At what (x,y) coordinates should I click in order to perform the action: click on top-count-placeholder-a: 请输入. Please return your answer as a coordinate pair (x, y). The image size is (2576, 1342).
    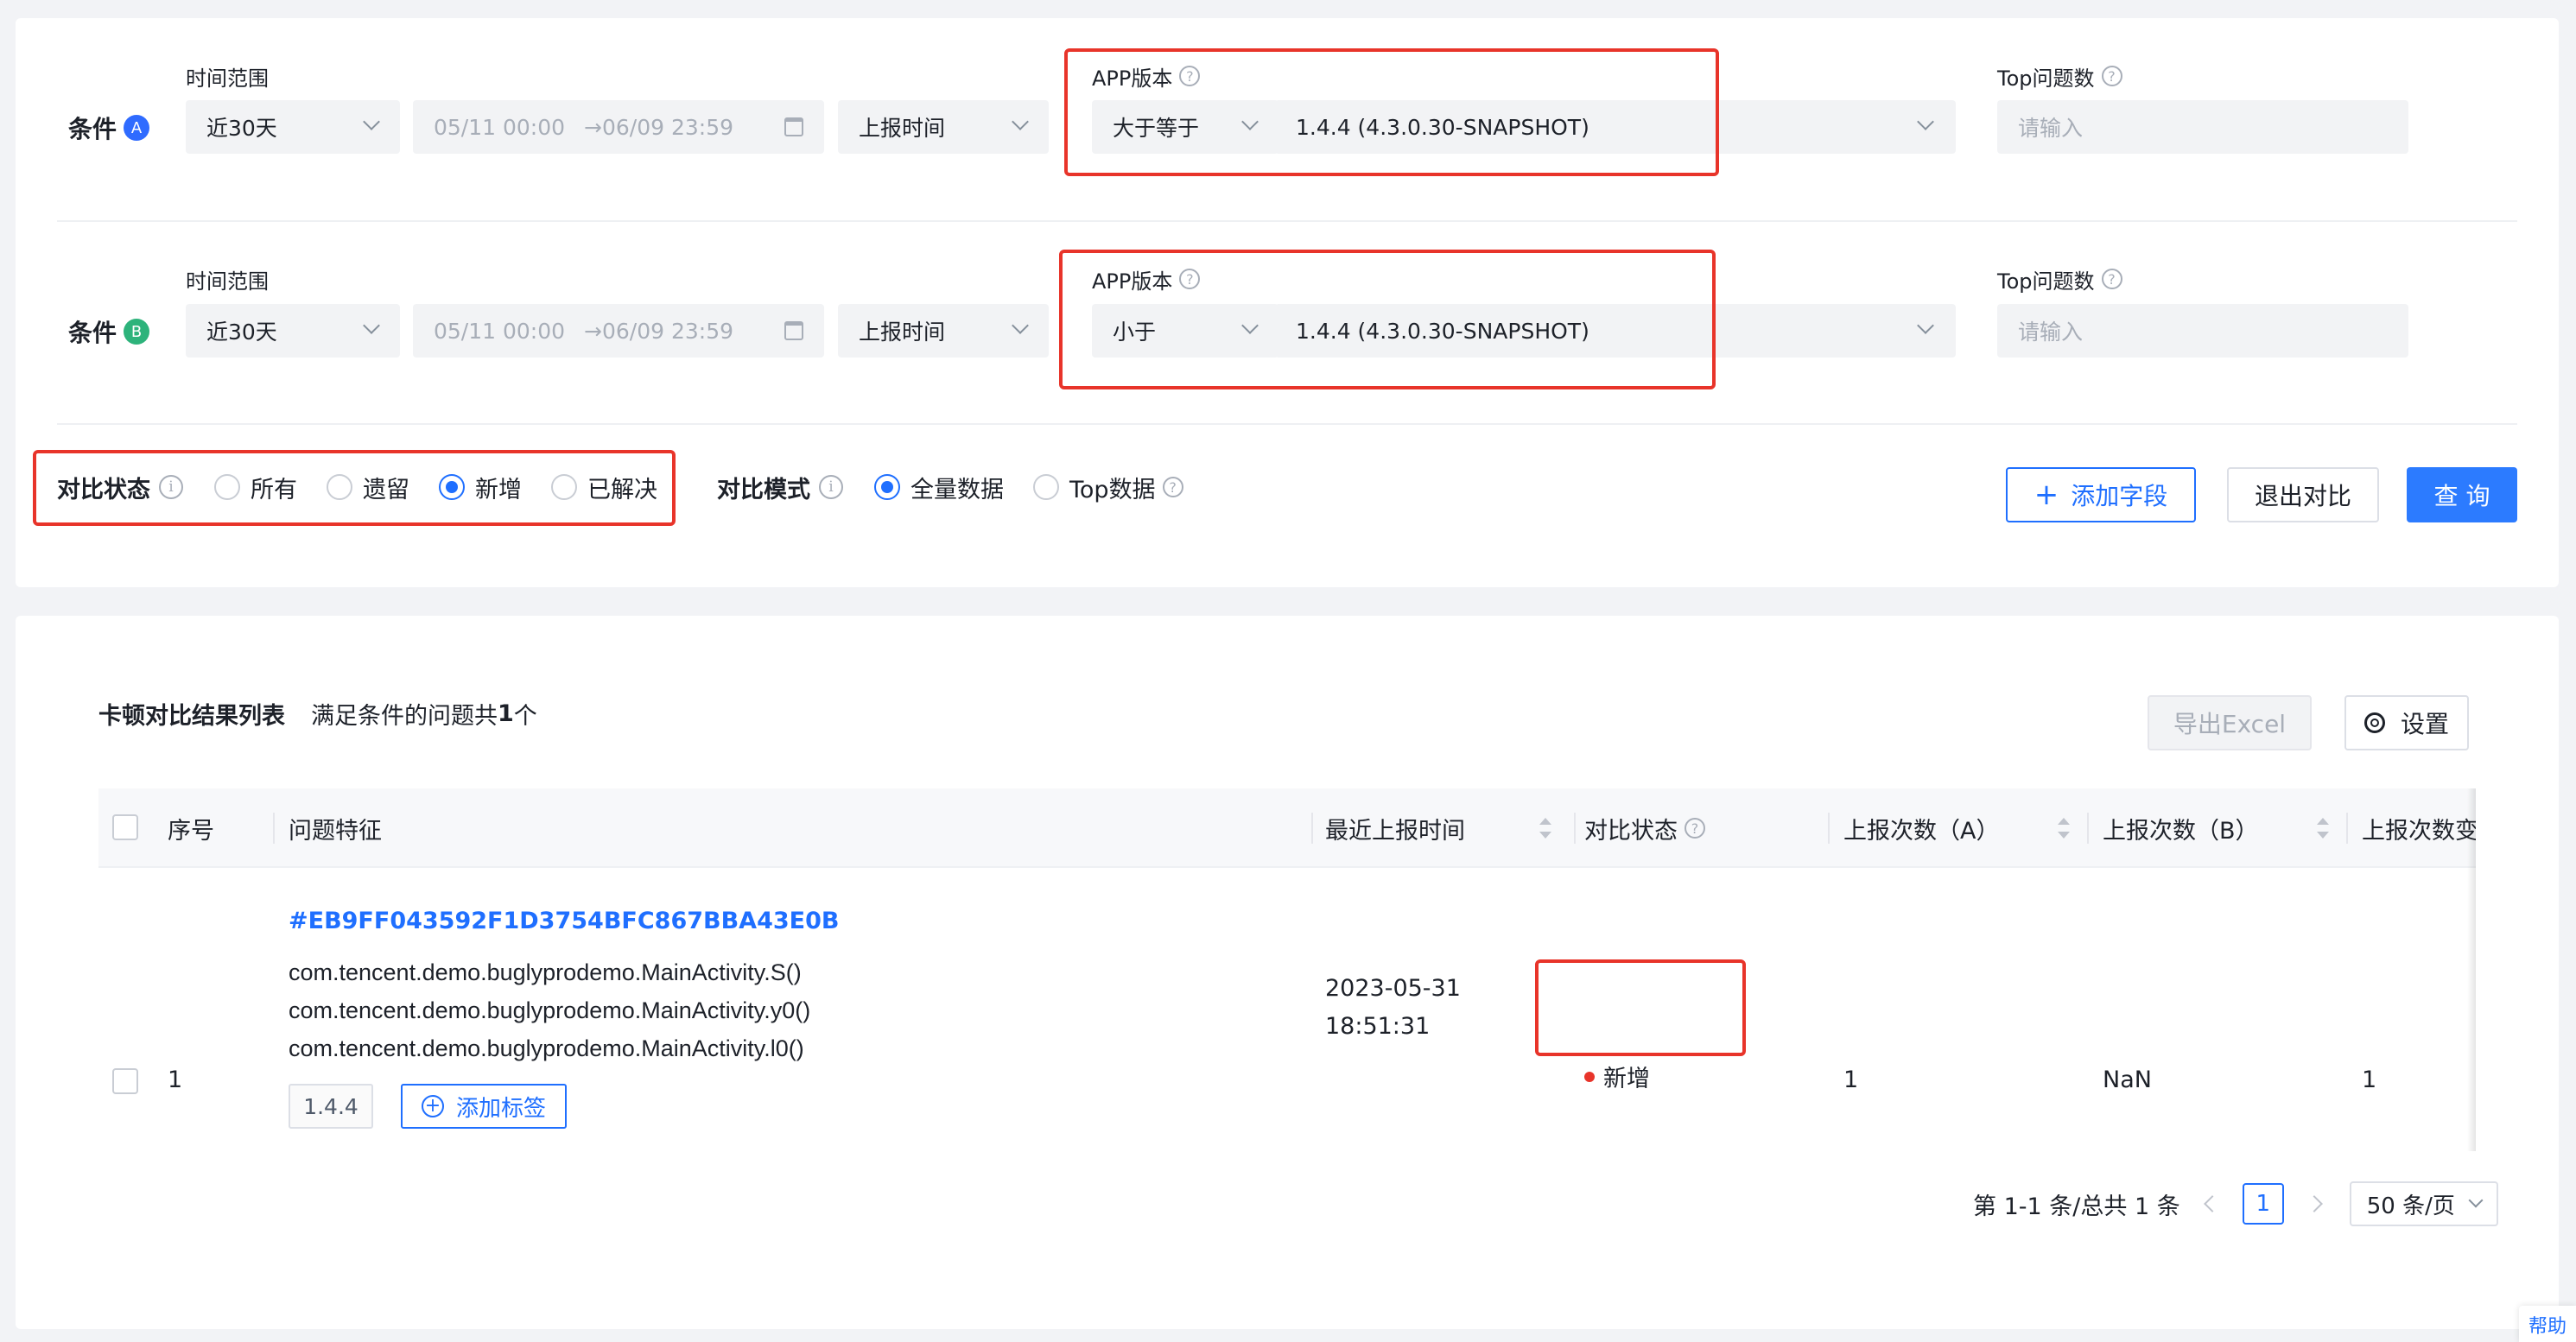
    Looking at the image, I should click on (2051, 128).